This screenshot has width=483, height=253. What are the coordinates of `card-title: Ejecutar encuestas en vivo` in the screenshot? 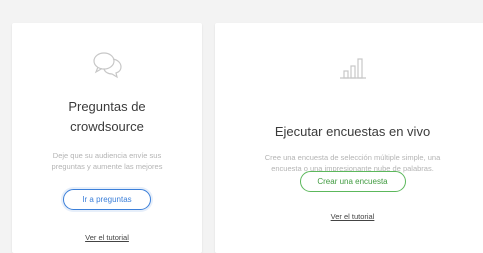 It's located at (352, 131).